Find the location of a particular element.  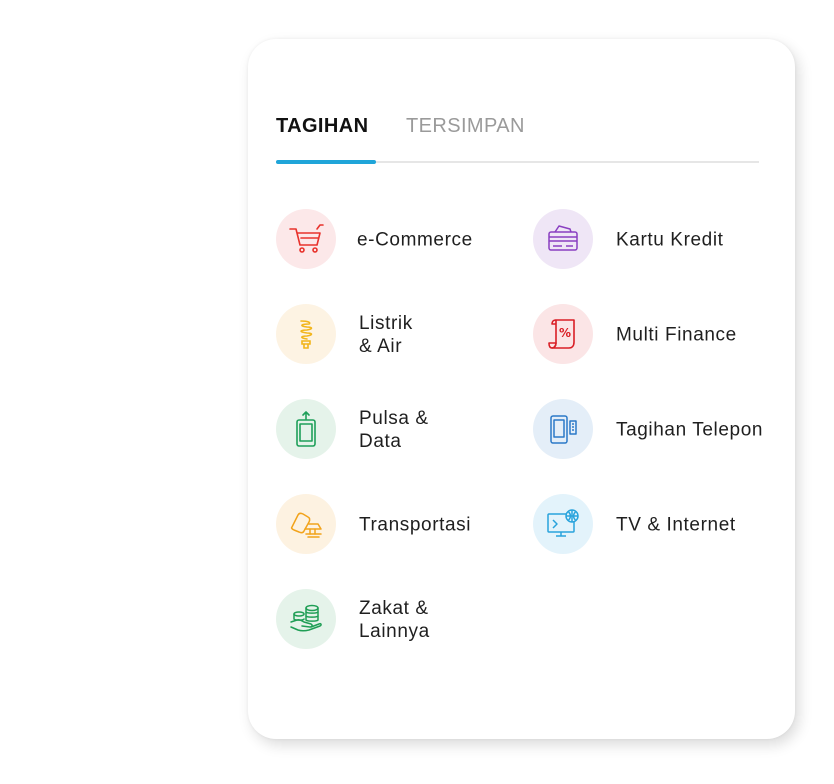

mobile-data-icon is located at coordinates (306, 429).